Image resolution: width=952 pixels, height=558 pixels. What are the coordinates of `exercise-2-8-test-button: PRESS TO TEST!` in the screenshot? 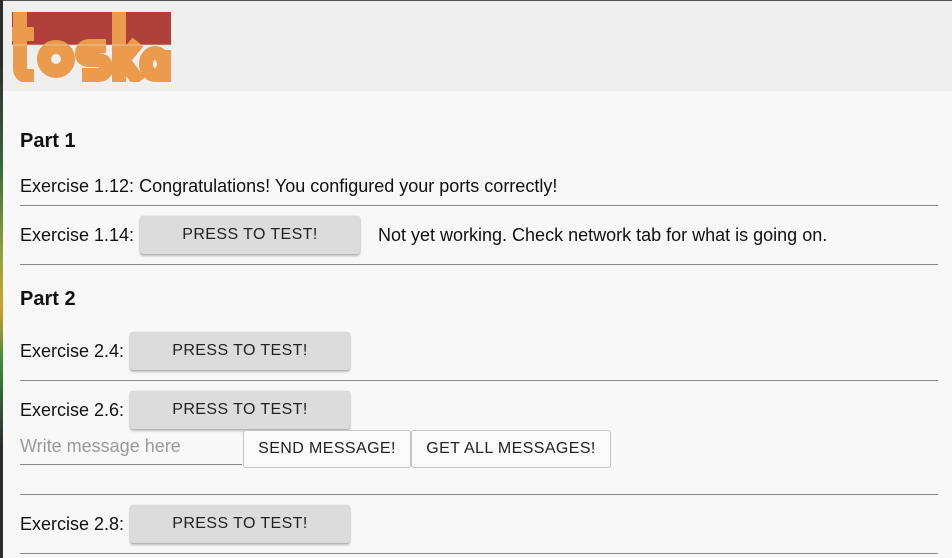 It's located at (240, 524).